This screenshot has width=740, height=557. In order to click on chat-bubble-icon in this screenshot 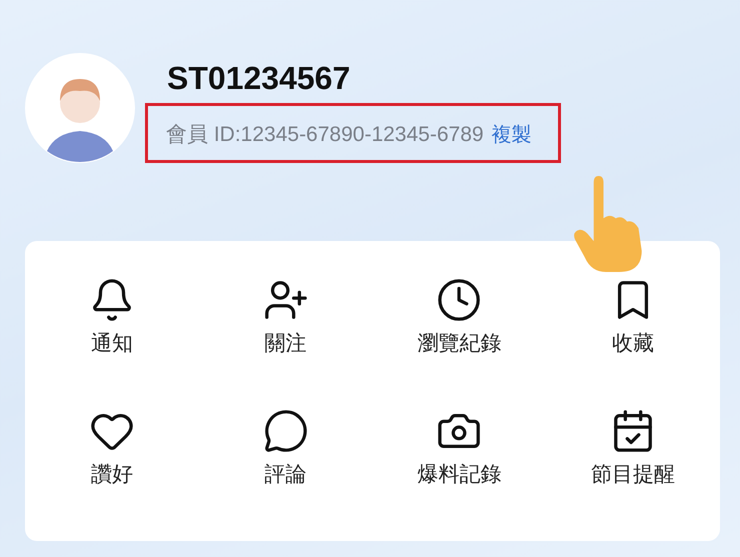, I will do `click(285, 431)`.